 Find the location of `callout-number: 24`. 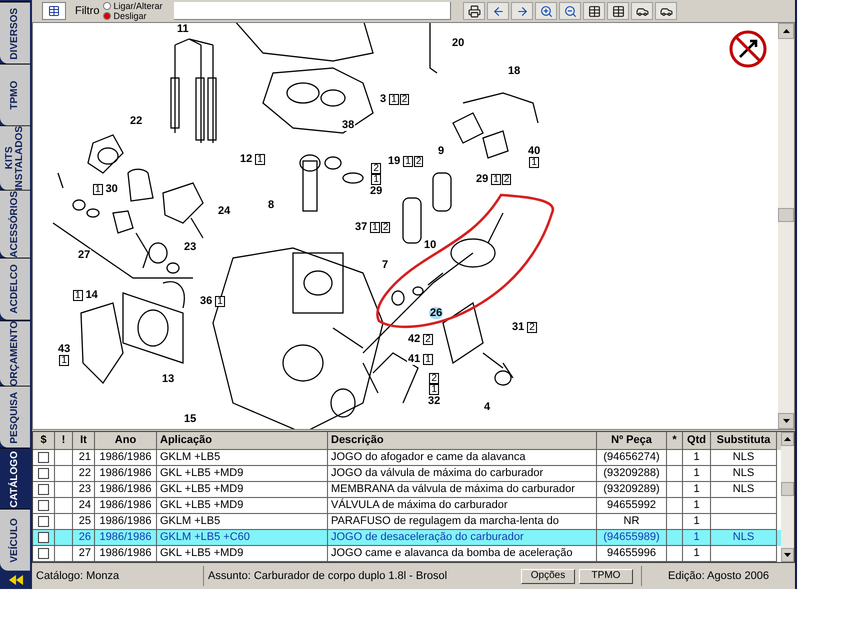

callout-number: 24 is located at coordinates (224, 211).